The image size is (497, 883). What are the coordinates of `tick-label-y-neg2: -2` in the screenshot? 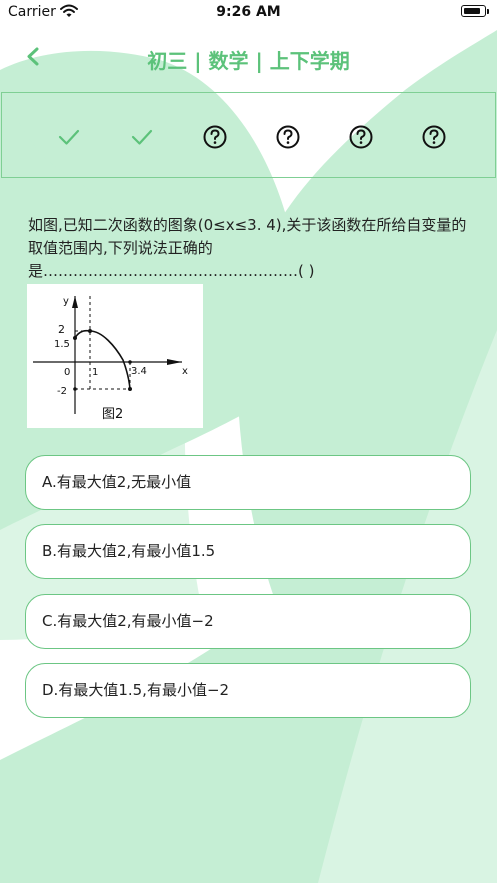 It's located at (62, 391).